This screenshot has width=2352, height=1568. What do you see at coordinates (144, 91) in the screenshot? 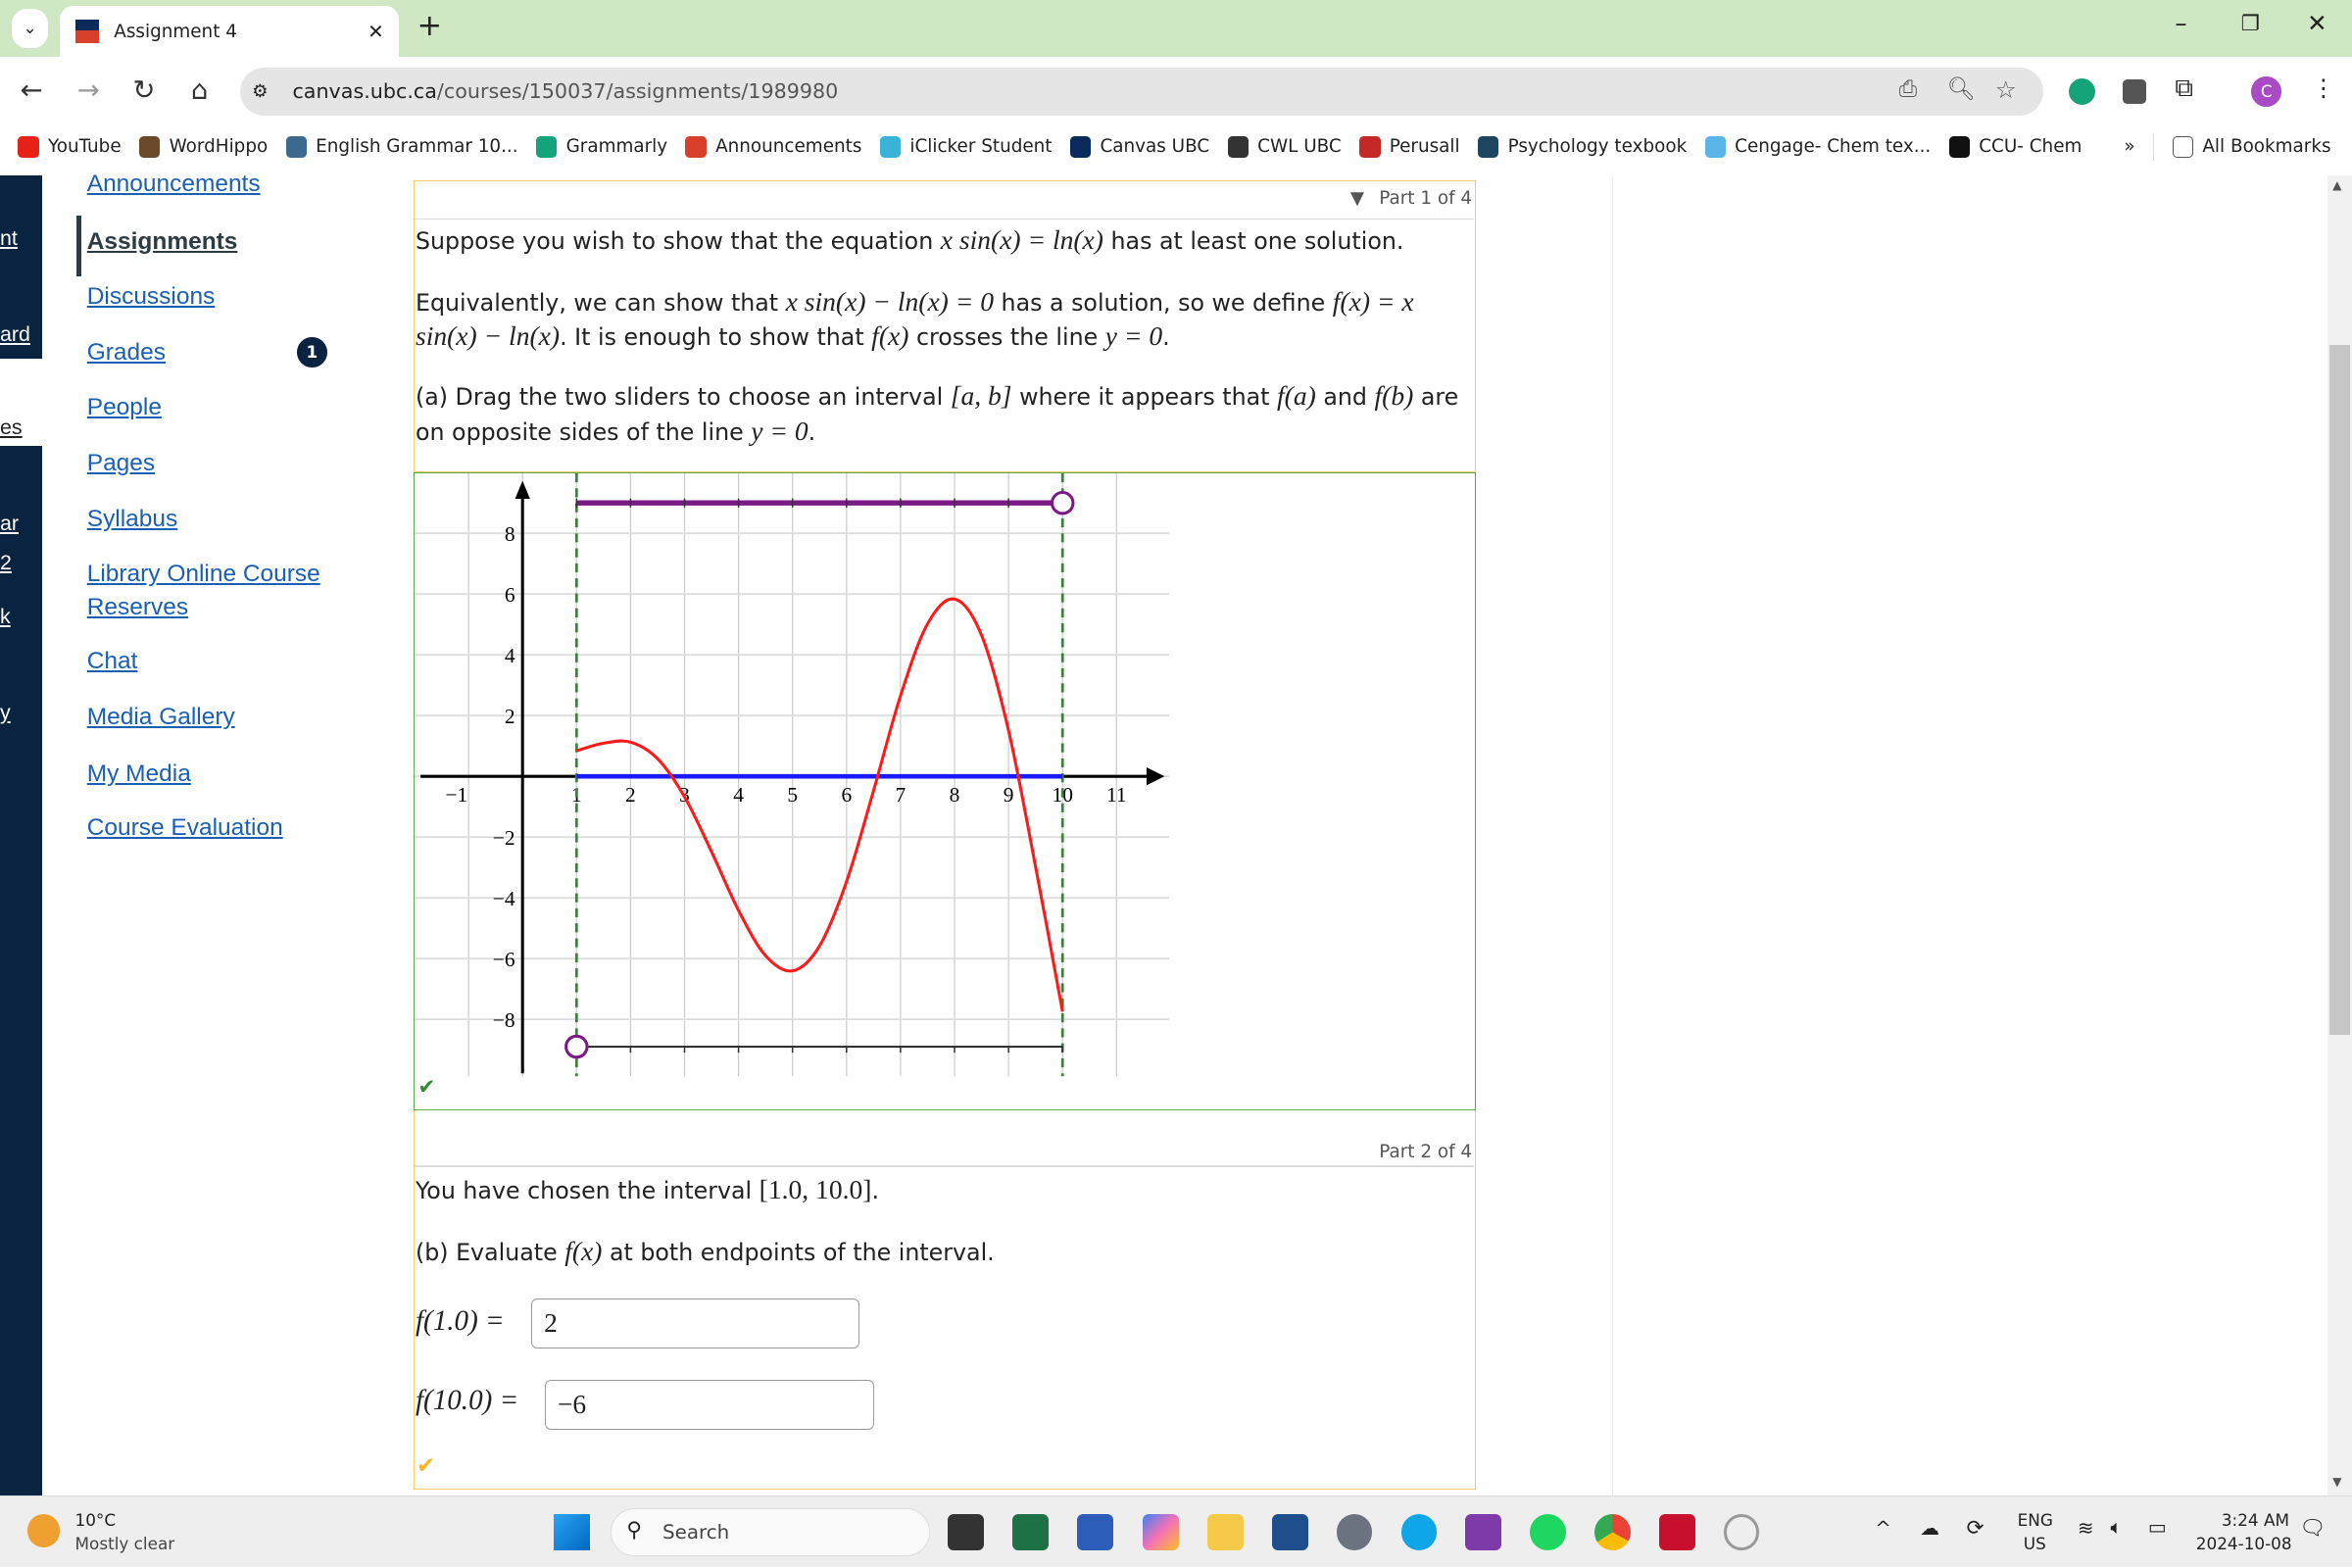
I see `reload-icon: ↻` at bounding box center [144, 91].